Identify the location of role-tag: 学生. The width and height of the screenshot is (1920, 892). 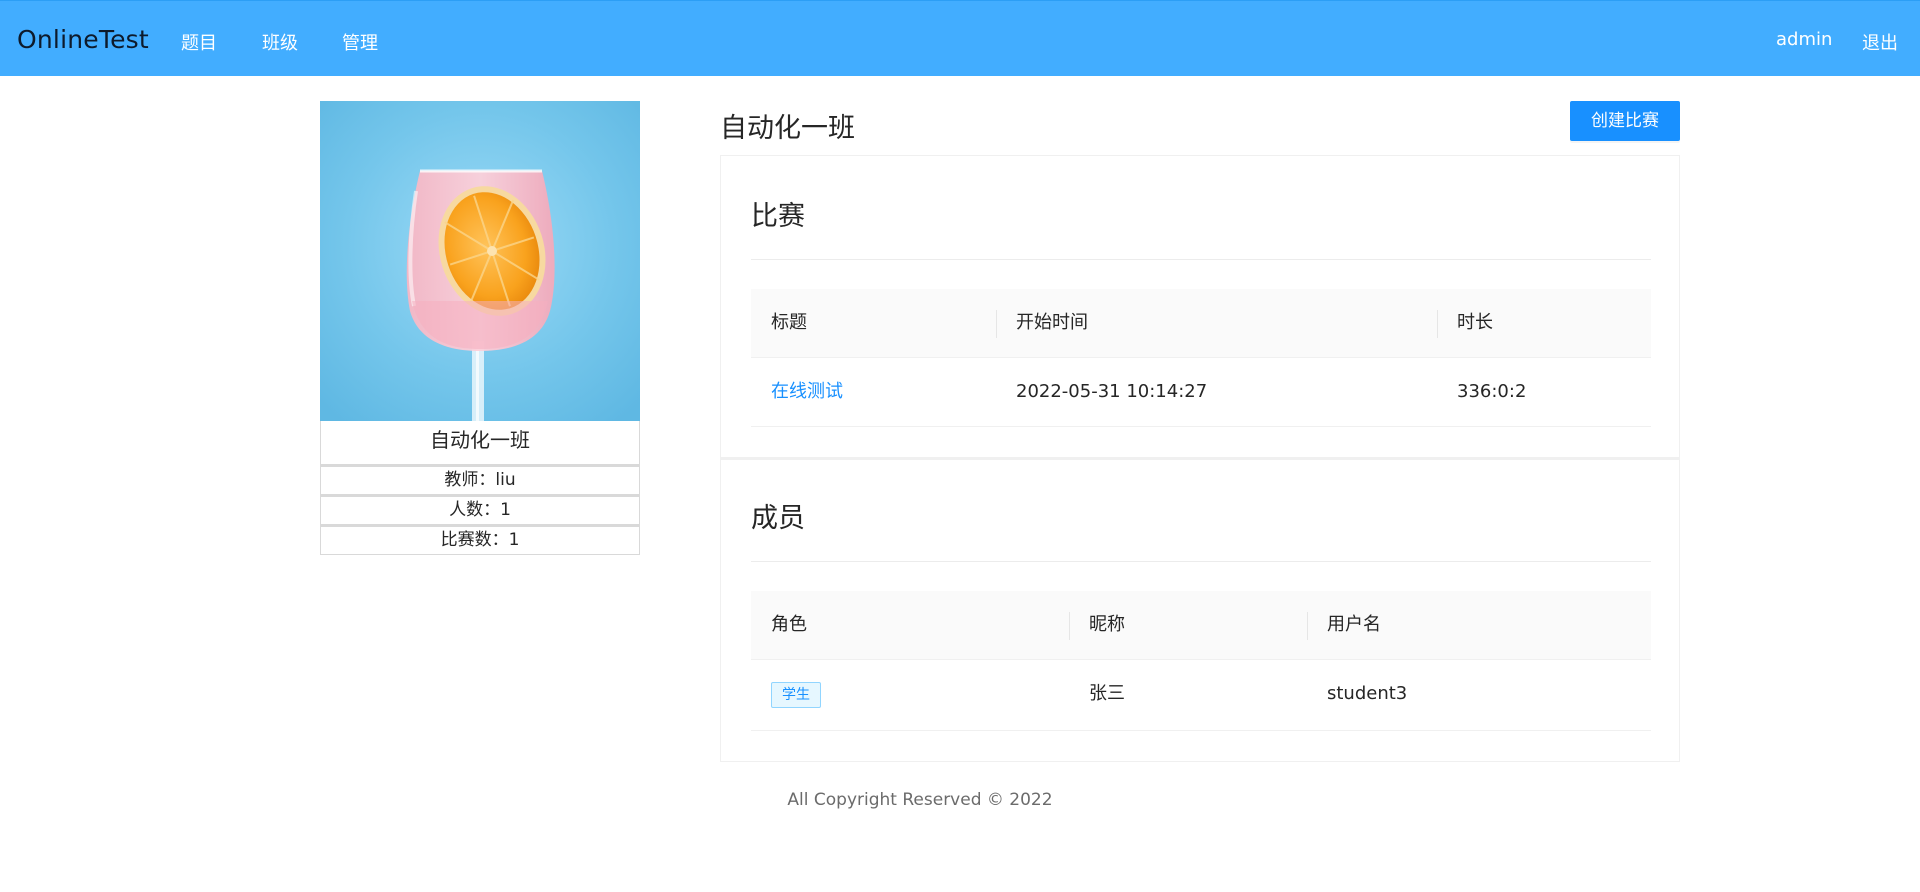
(796, 695).